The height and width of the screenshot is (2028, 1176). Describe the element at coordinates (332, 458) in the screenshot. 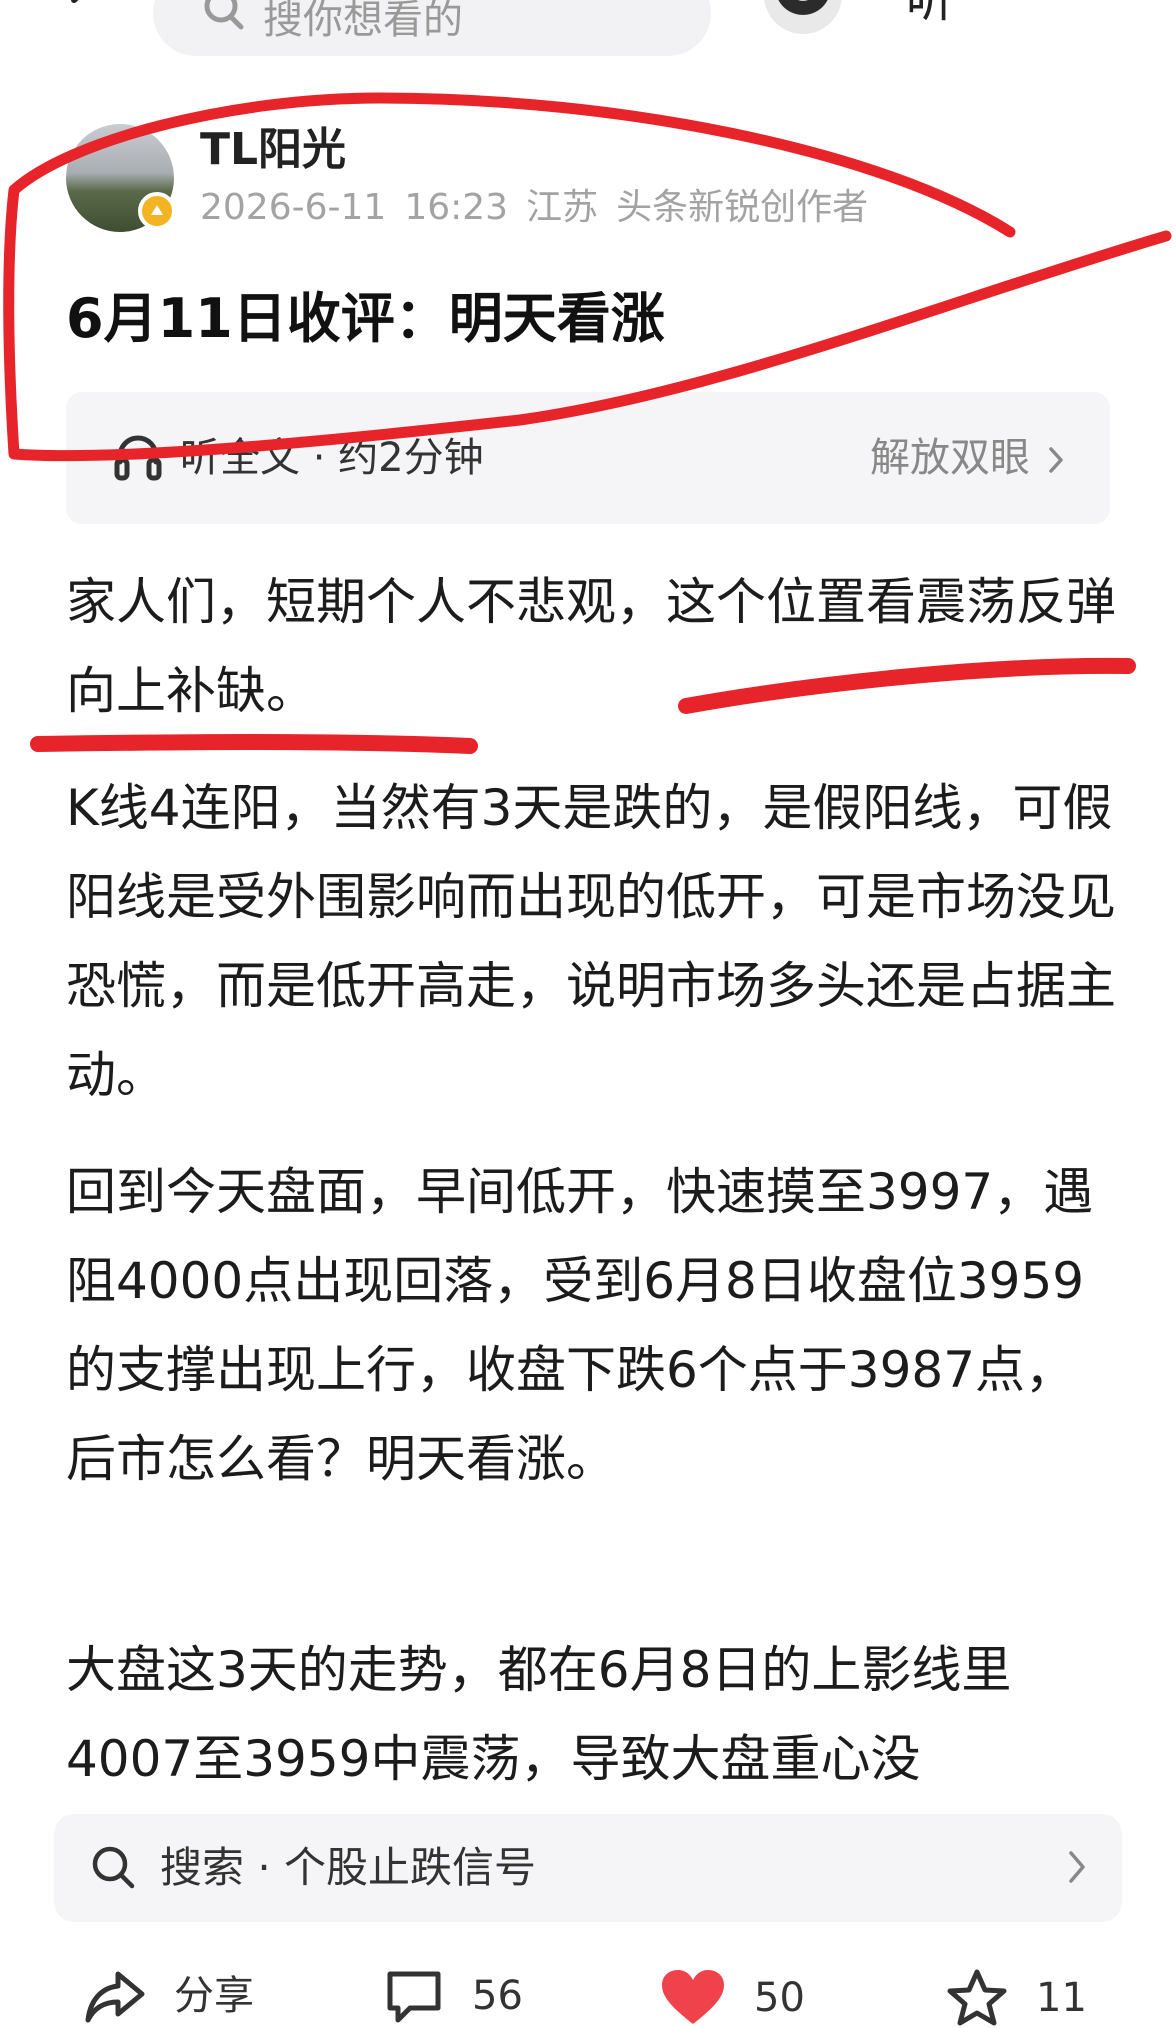

I see `listen-full-text-label: 听全文 · 约2分钟` at that location.